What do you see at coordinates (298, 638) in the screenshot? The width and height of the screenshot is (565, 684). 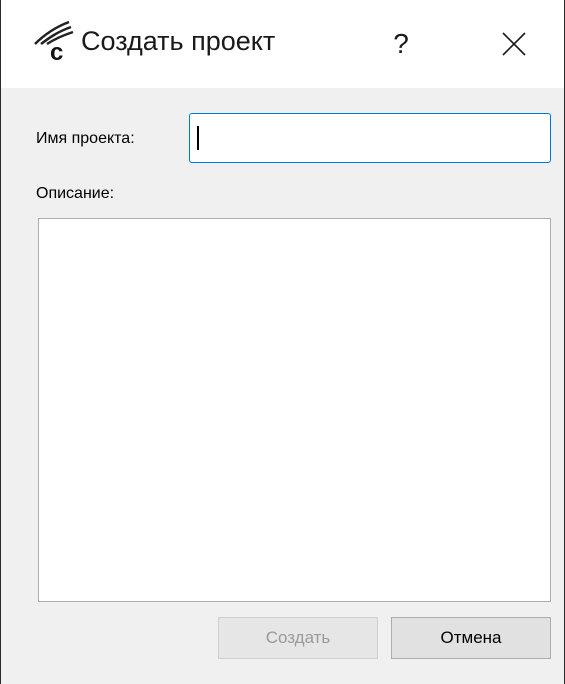 I see `create-button: Создать` at bounding box center [298, 638].